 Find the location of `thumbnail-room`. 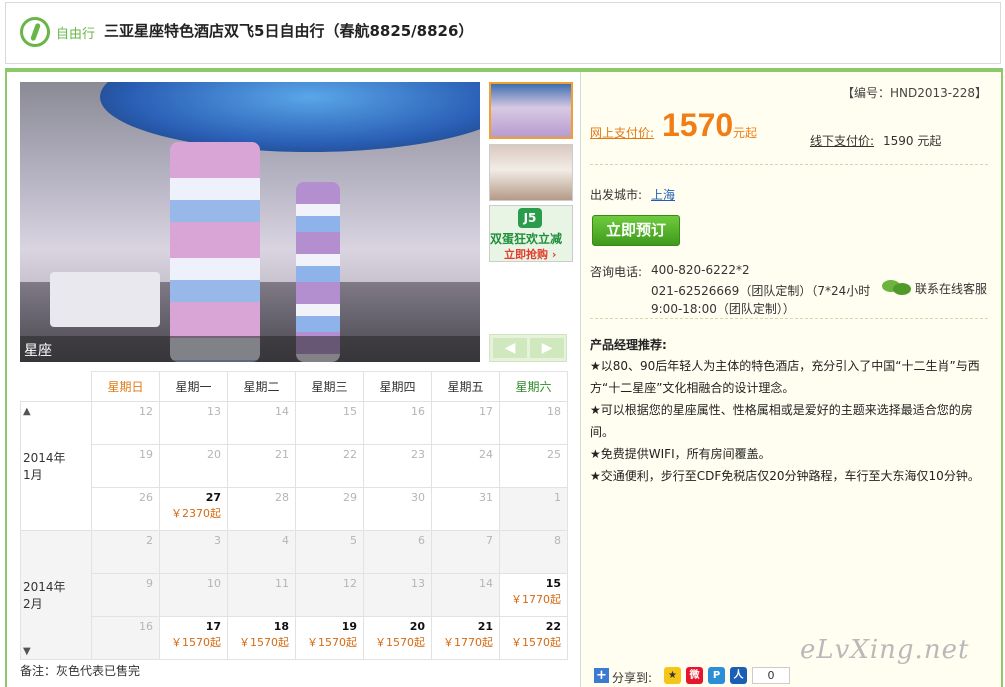

thumbnail-room is located at coordinates (531, 172).